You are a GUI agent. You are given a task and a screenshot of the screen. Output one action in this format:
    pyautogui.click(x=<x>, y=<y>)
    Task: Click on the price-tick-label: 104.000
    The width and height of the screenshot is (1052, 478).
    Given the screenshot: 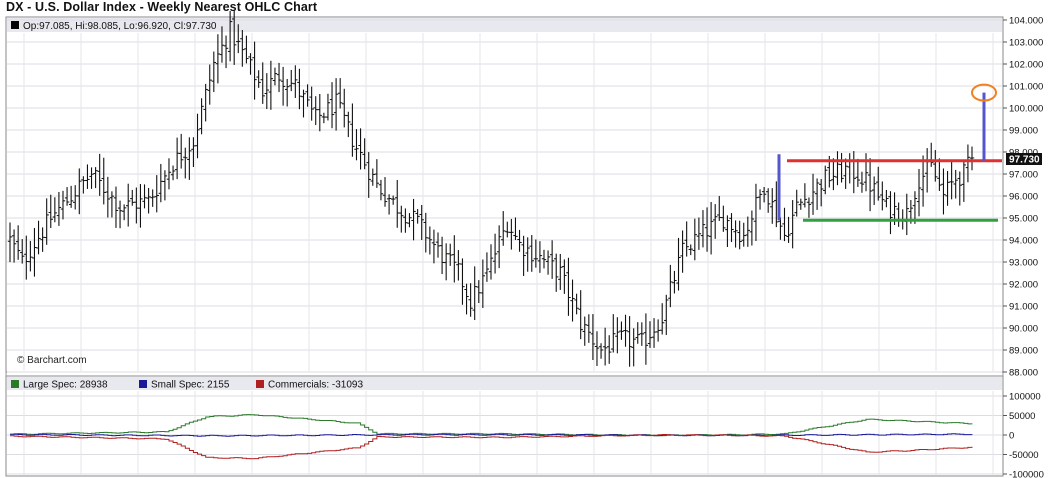 What is the action you would take?
    pyautogui.click(x=1026, y=21)
    